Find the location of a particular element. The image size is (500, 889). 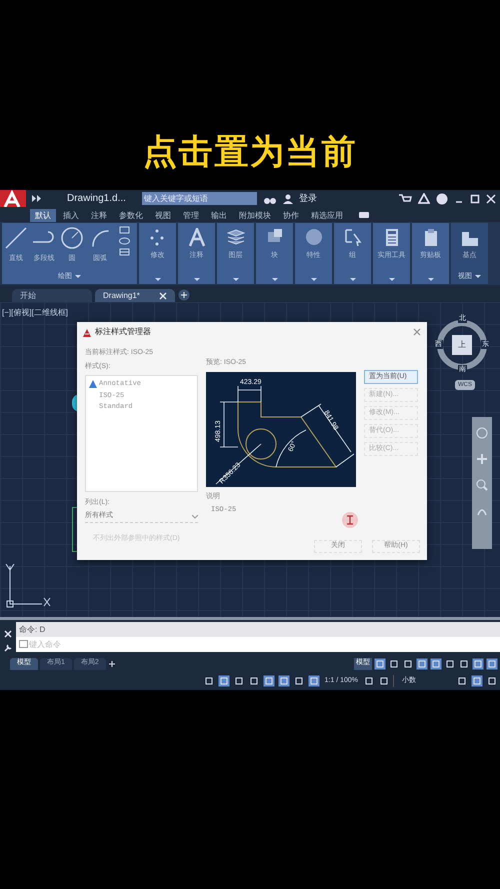

app-logo-icon is located at coordinates (87, 332).